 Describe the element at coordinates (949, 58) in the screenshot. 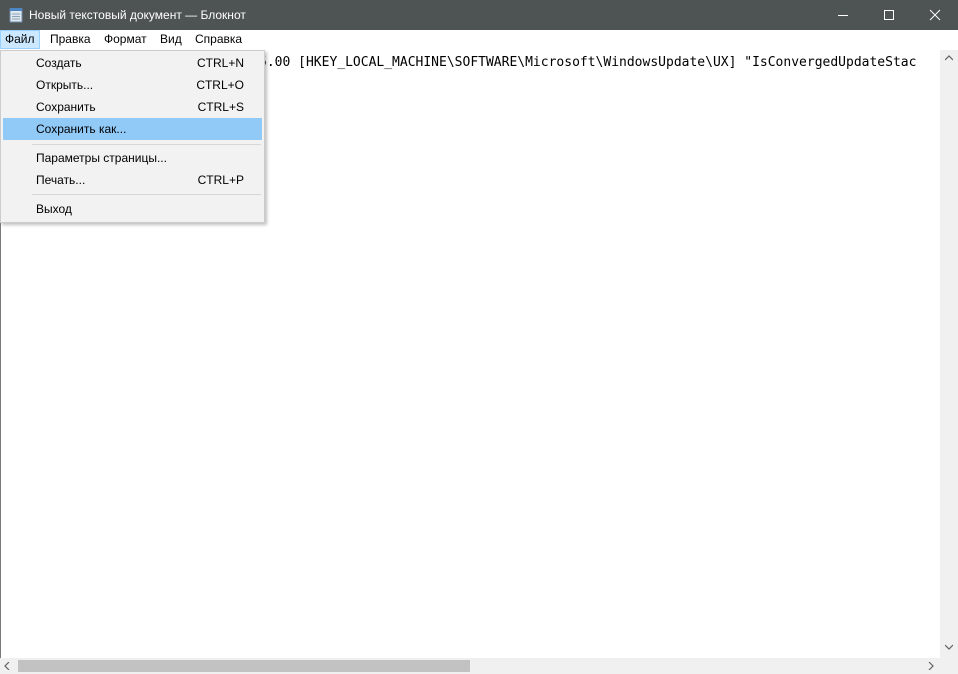

I see `scroll-up-icon` at that location.